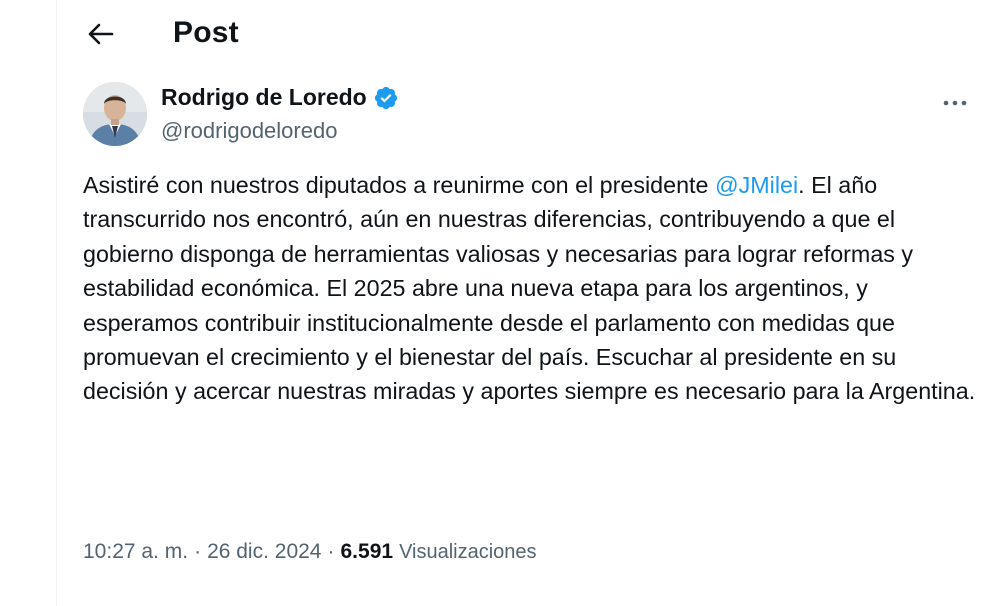  I want to click on avatar, so click(115, 114).